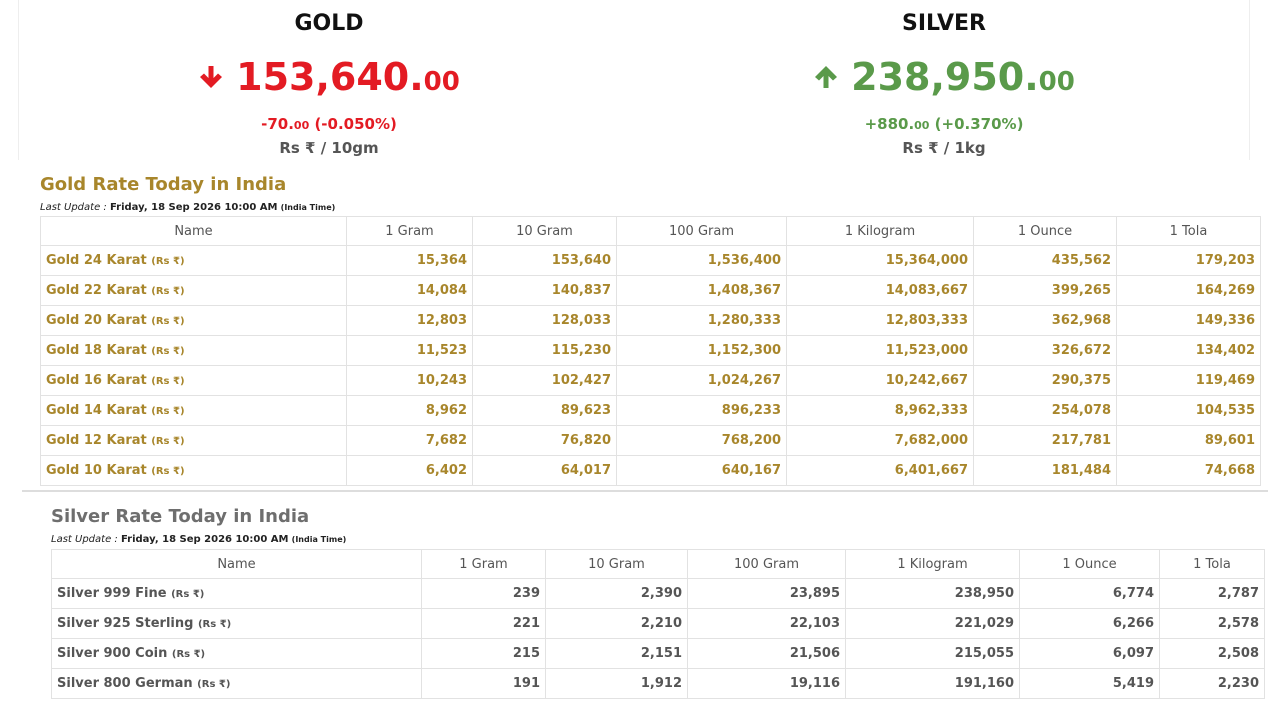 Image resolution: width=1280 pixels, height=720 pixels. Describe the element at coordinates (329, 148) in the screenshot. I see `gold-unit: Rs ₹ / 10gm` at that location.